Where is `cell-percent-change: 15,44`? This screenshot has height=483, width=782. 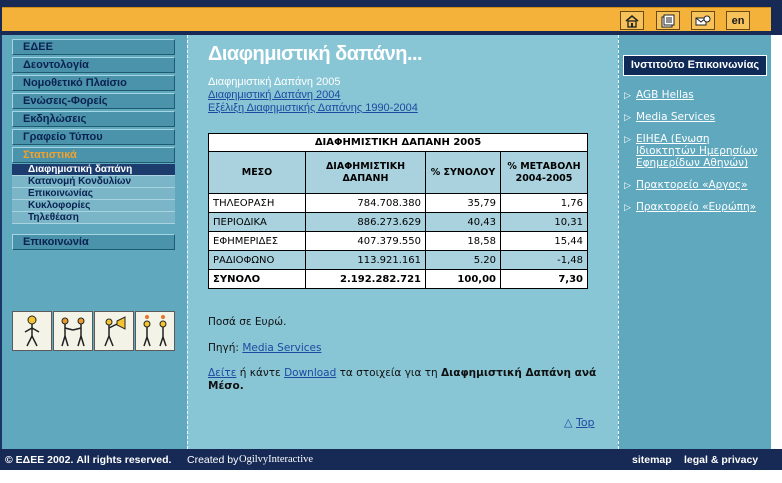 cell-percent-change: 15,44 is located at coordinates (544, 241).